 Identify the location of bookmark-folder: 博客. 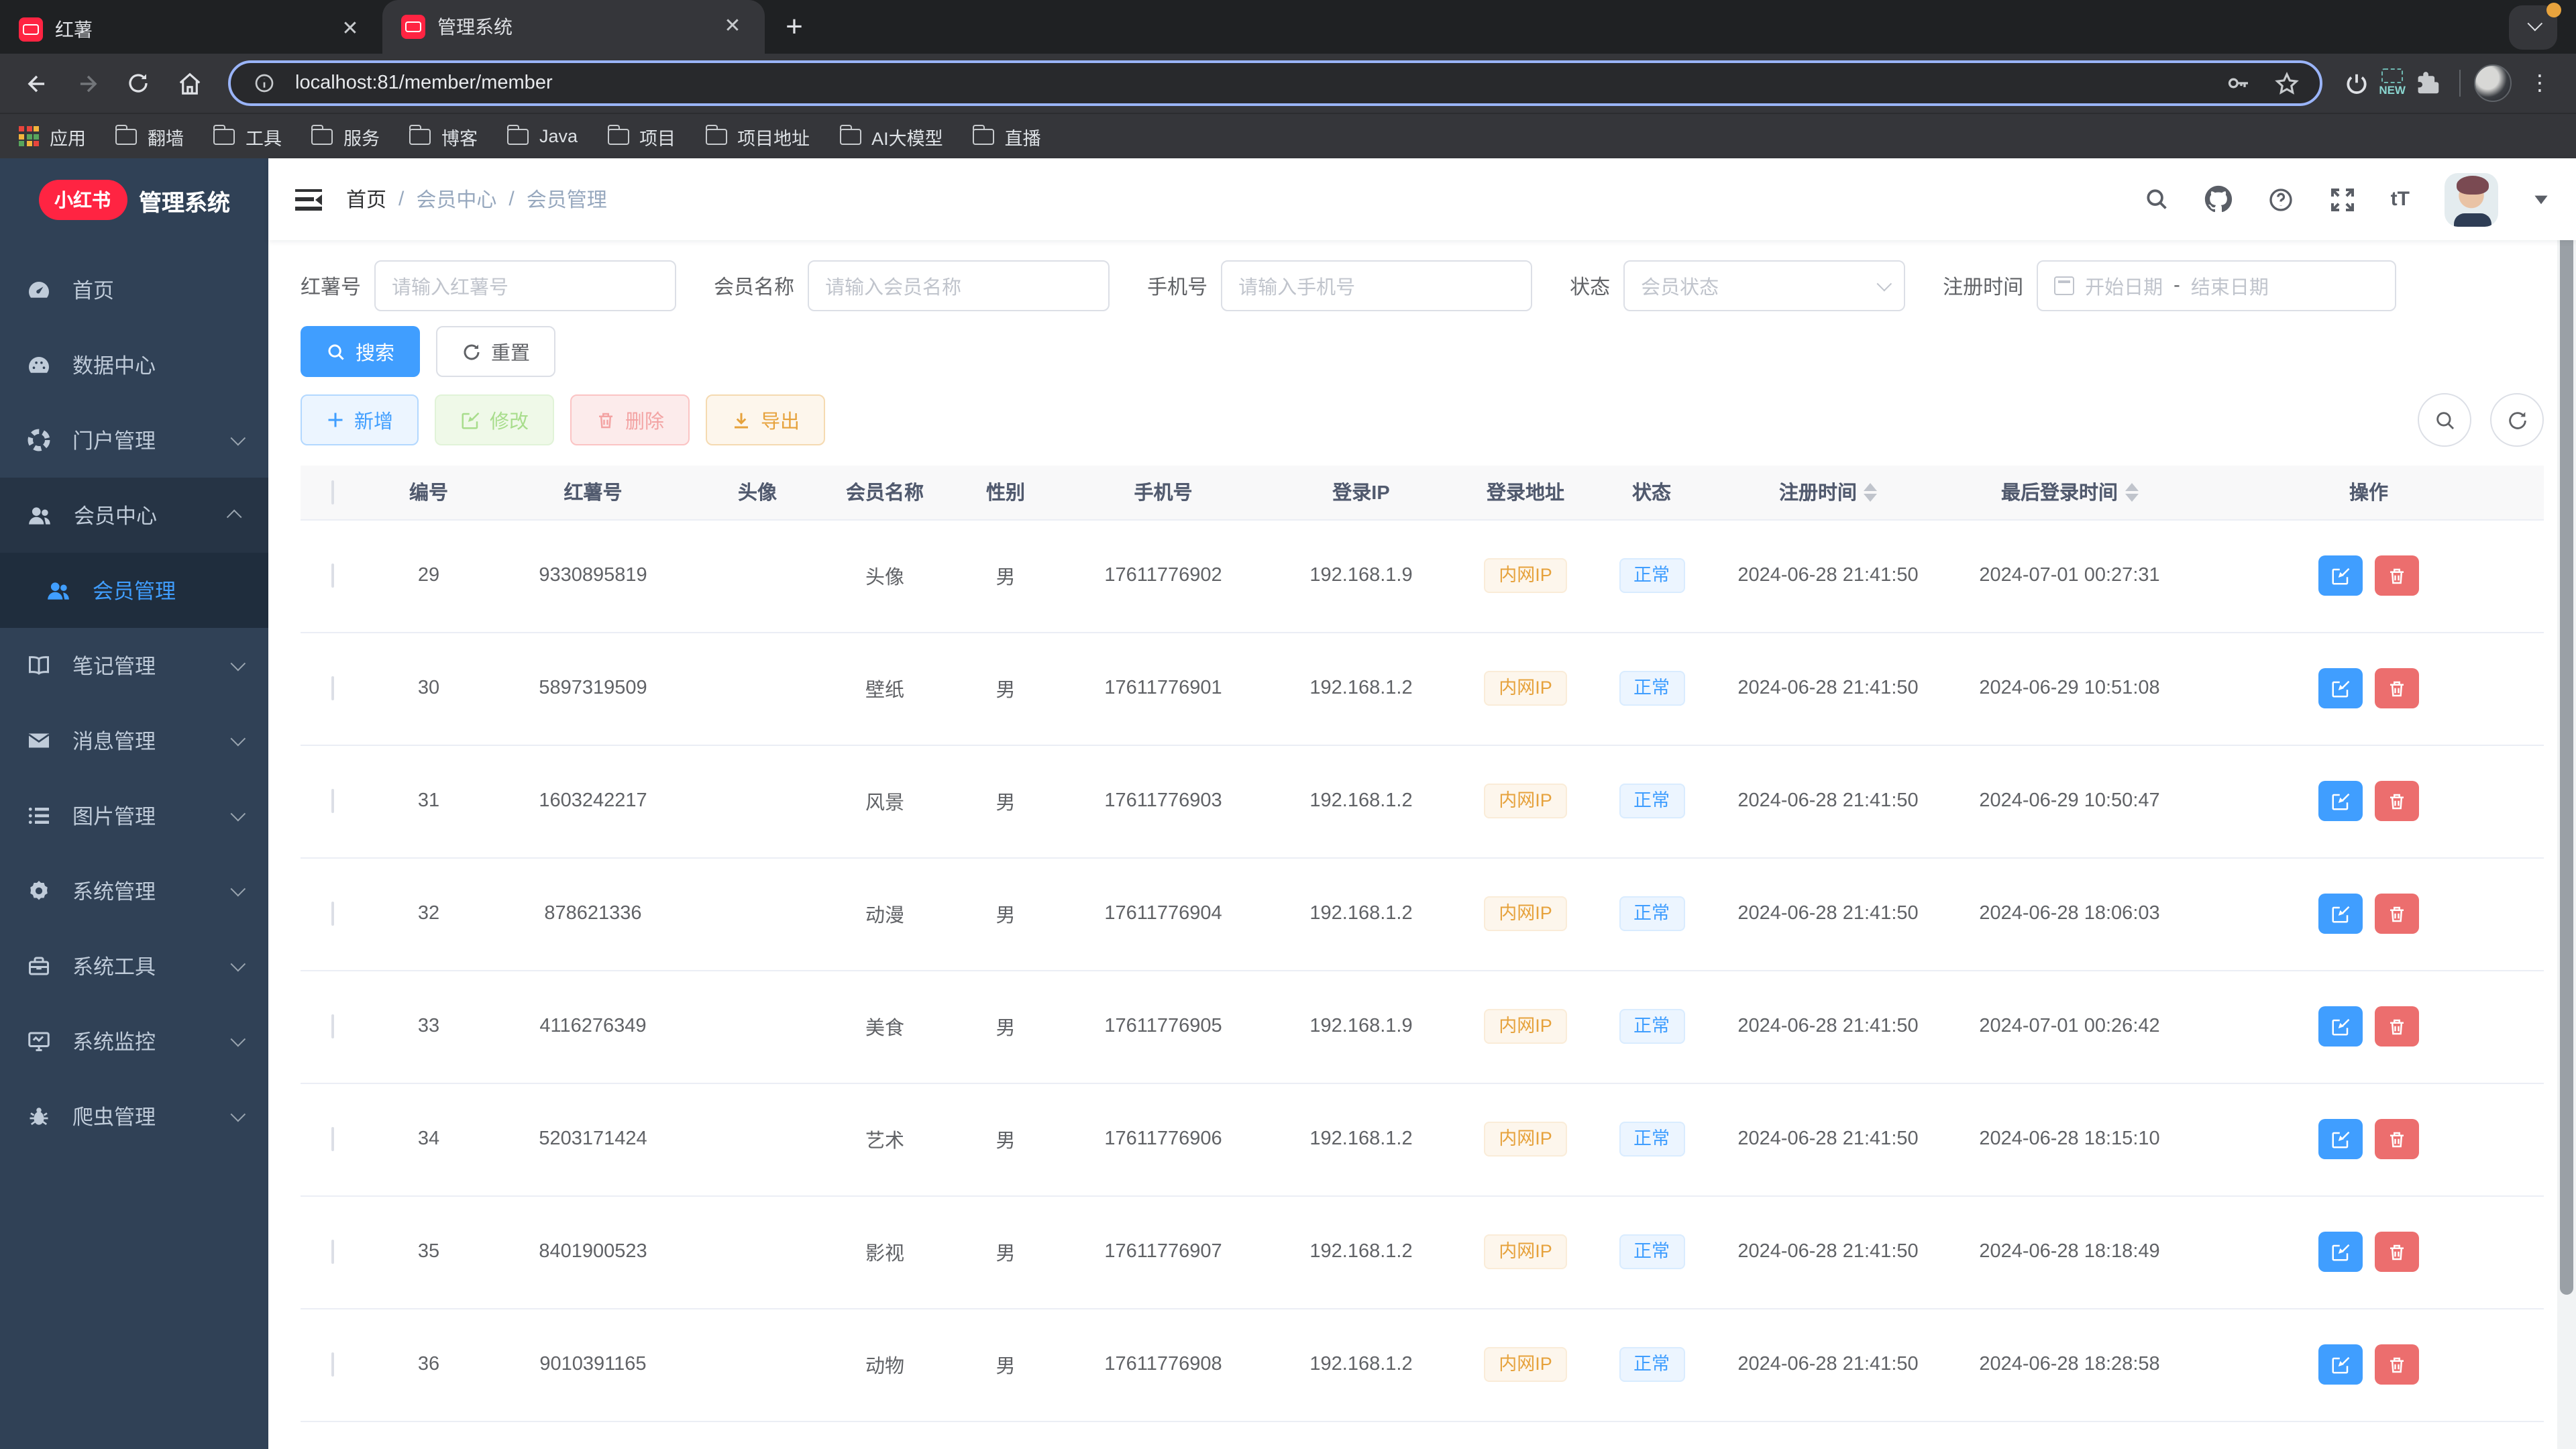
(443, 136).